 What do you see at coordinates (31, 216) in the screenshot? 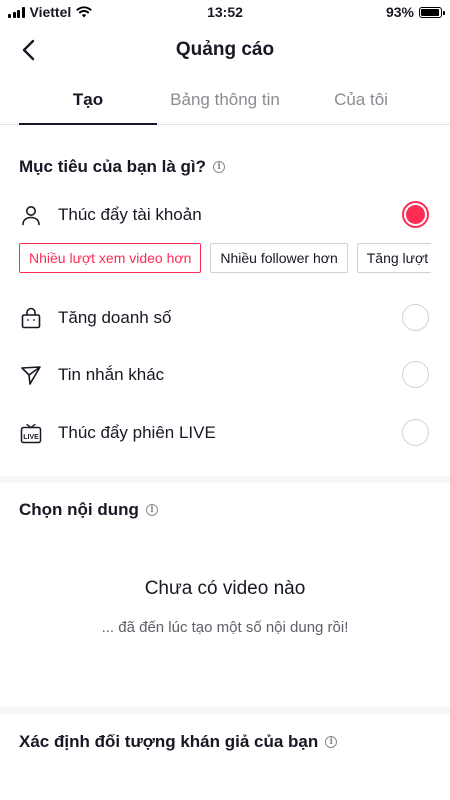
I see `person-icon` at bounding box center [31, 216].